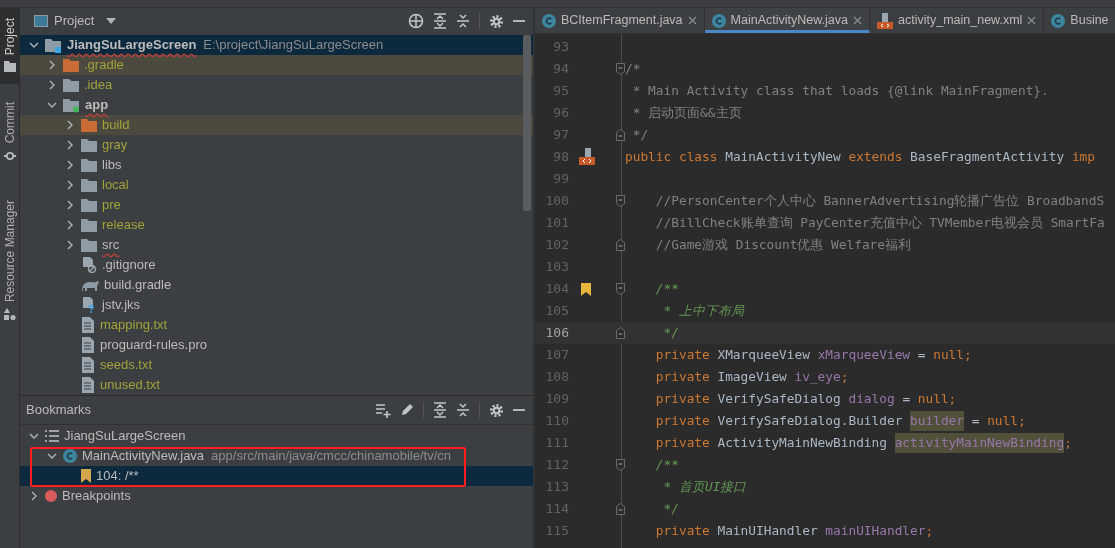 This screenshot has height=548, width=1115. Describe the element at coordinates (111, 205) in the screenshot. I see `tree-item-label: pre` at that location.